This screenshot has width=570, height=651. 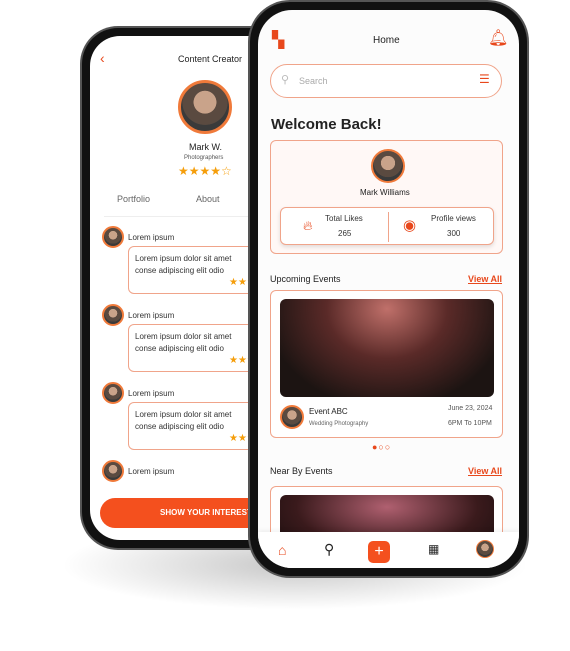 What do you see at coordinates (453, 218) in the screenshot?
I see `views-label: Profile views` at bounding box center [453, 218].